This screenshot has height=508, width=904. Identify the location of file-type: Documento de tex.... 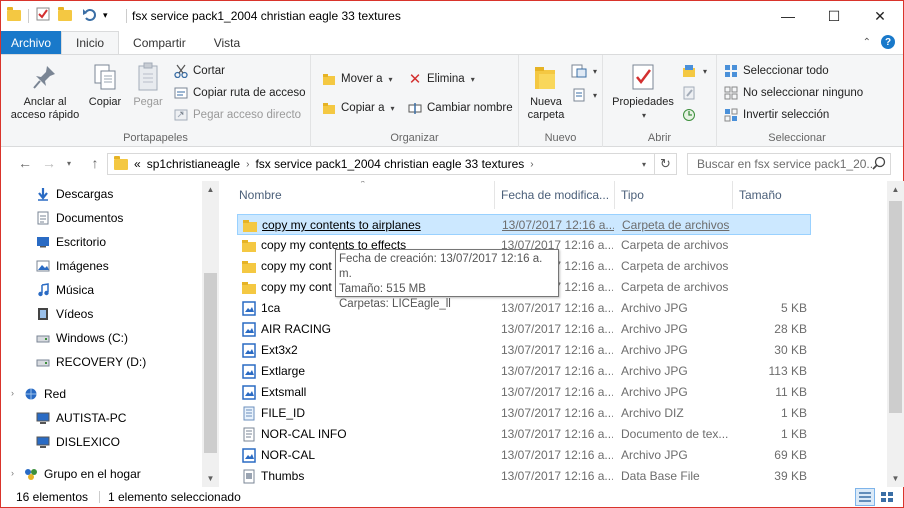
(675, 434).